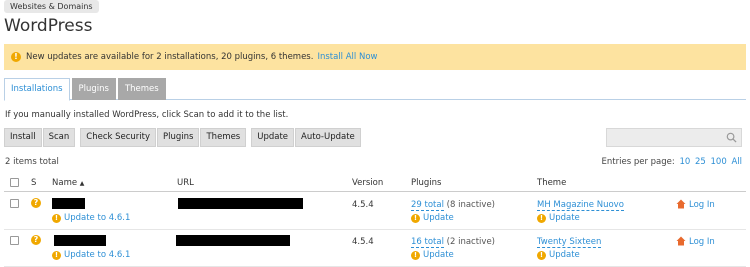 The width and height of the screenshot is (750, 267). I want to click on search-icon, so click(731, 137).